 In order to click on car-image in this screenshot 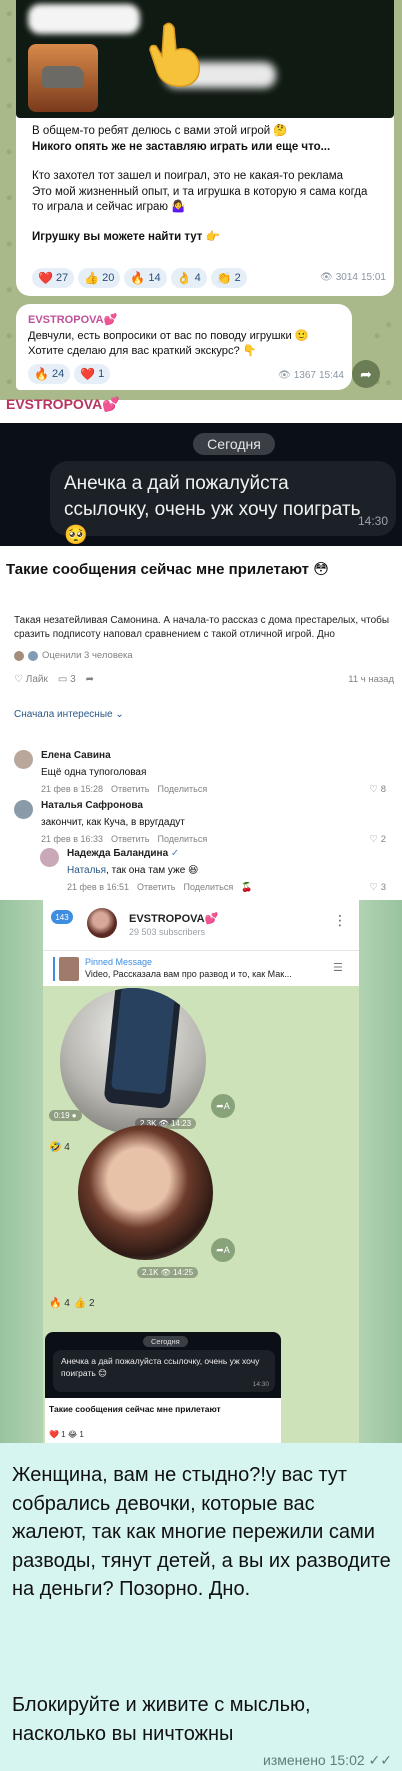, I will do `click(63, 77)`.